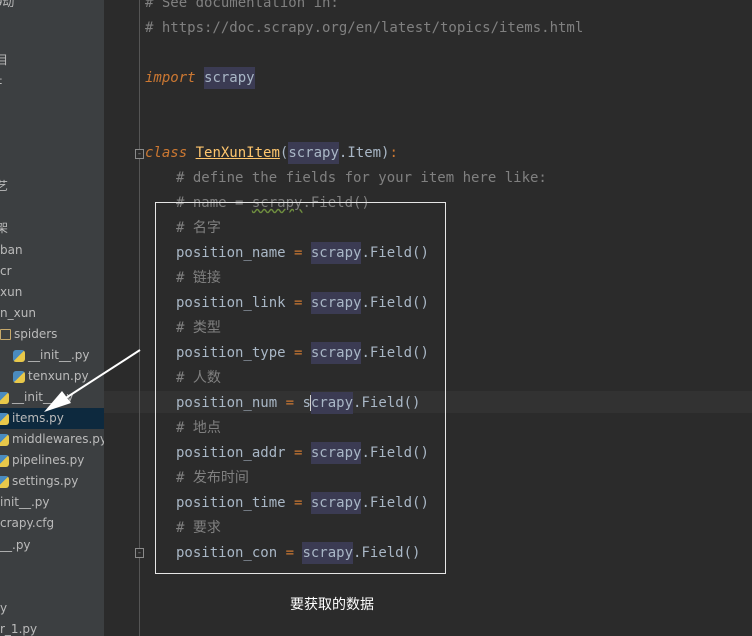 This screenshot has height=636, width=752. Describe the element at coordinates (38, 418) in the screenshot. I see `tree-item-label: items.py` at that location.